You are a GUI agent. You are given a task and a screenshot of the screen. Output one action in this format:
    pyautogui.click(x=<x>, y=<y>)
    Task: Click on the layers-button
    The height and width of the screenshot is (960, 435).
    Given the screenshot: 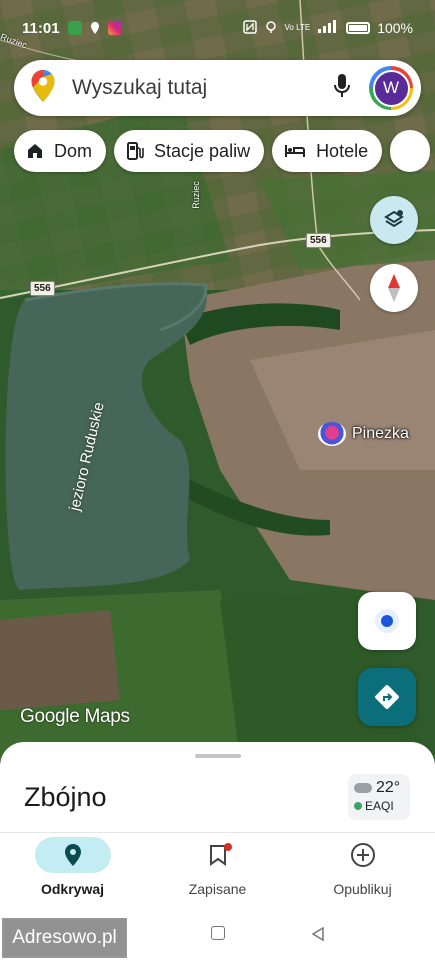 What is the action you would take?
    pyautogui.click(x=394, y=220)
    